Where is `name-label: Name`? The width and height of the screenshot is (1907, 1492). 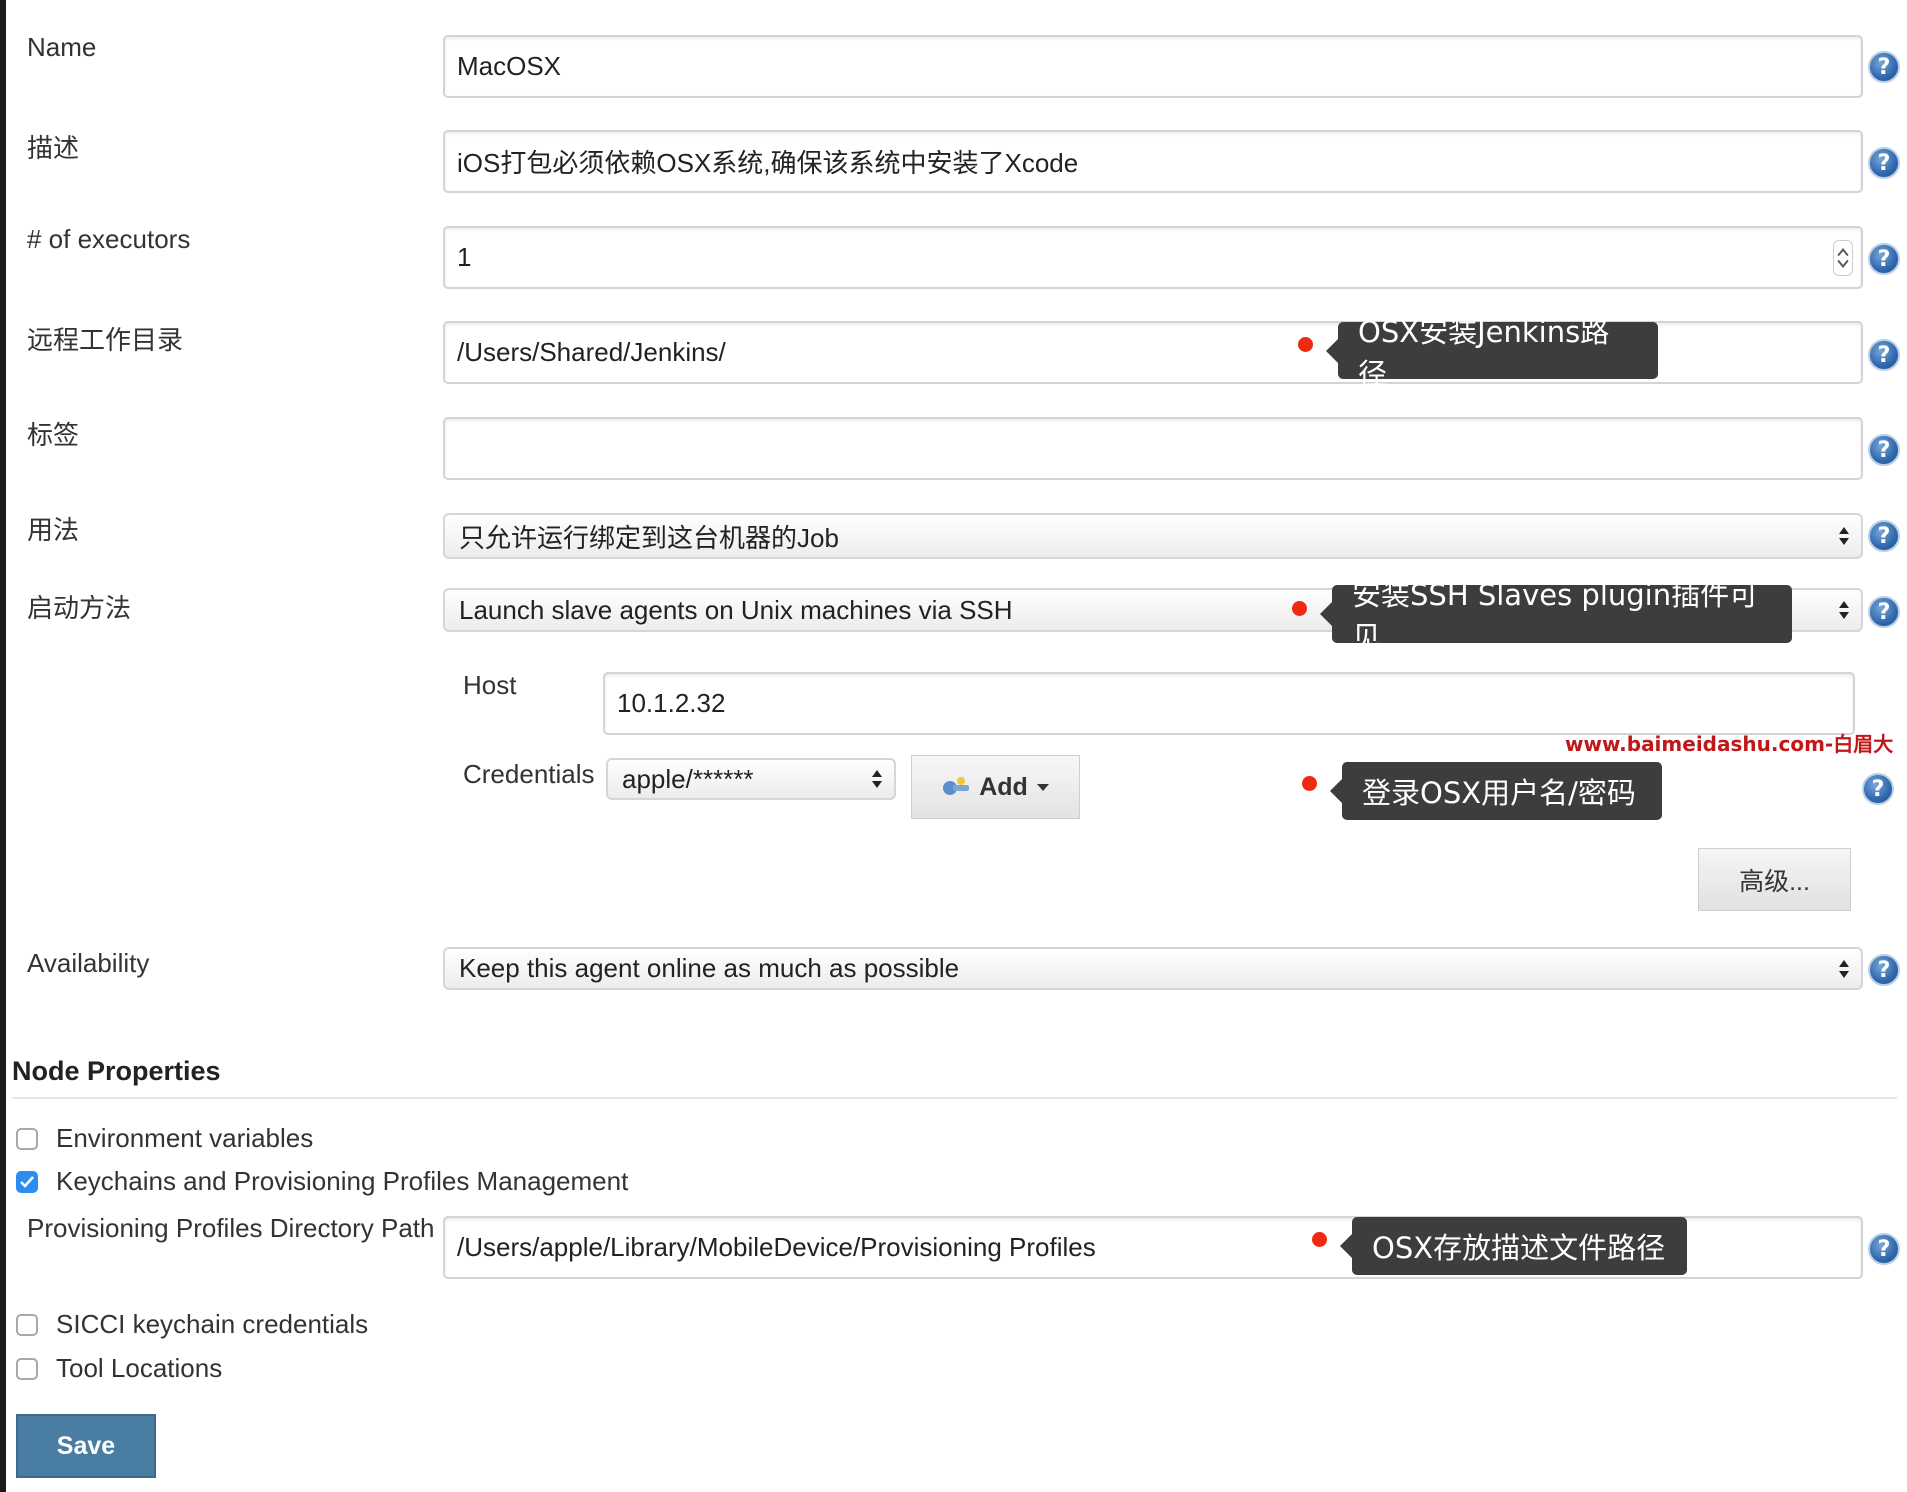 name-label: Name is located at coordinates (62, 47).